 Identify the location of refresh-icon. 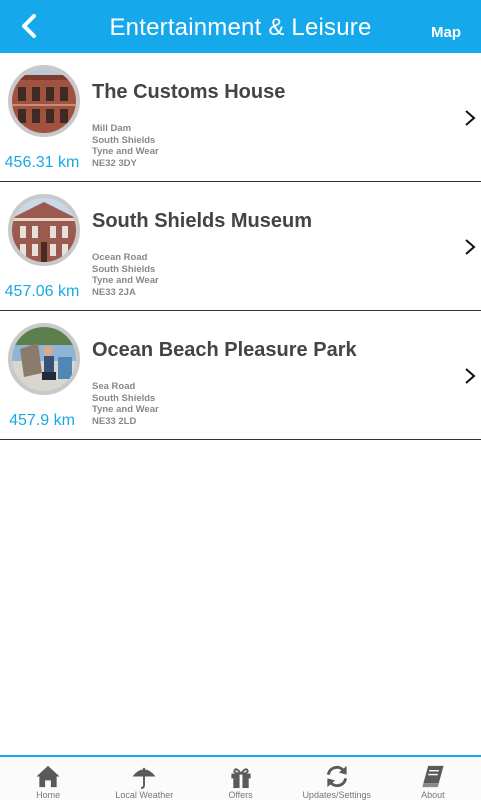
(336, 776).